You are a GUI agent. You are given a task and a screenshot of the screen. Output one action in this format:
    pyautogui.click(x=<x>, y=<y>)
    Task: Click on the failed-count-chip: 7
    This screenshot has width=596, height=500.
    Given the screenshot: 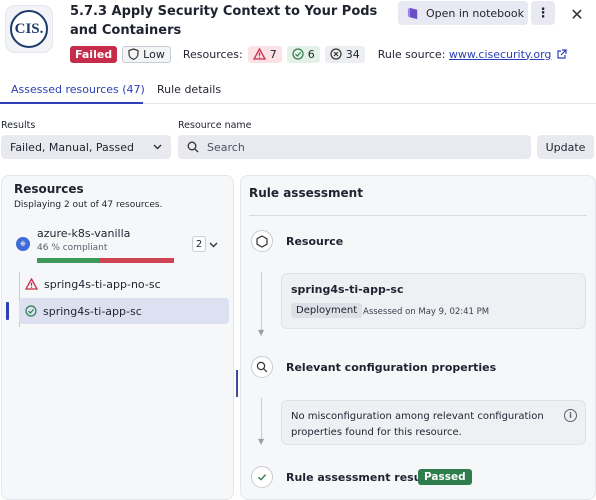 What is the action you would take?
    pyautogui.click(x=264, y=54)
    